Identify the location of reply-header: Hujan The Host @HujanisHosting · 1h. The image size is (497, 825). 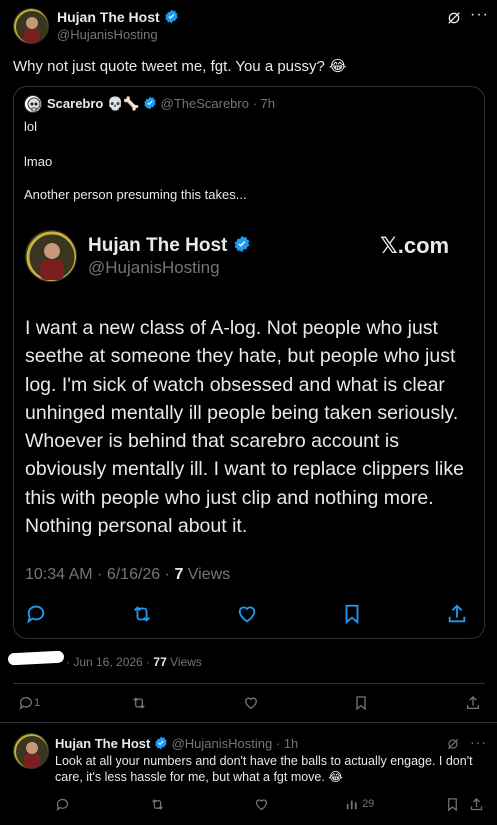
(176, 744).